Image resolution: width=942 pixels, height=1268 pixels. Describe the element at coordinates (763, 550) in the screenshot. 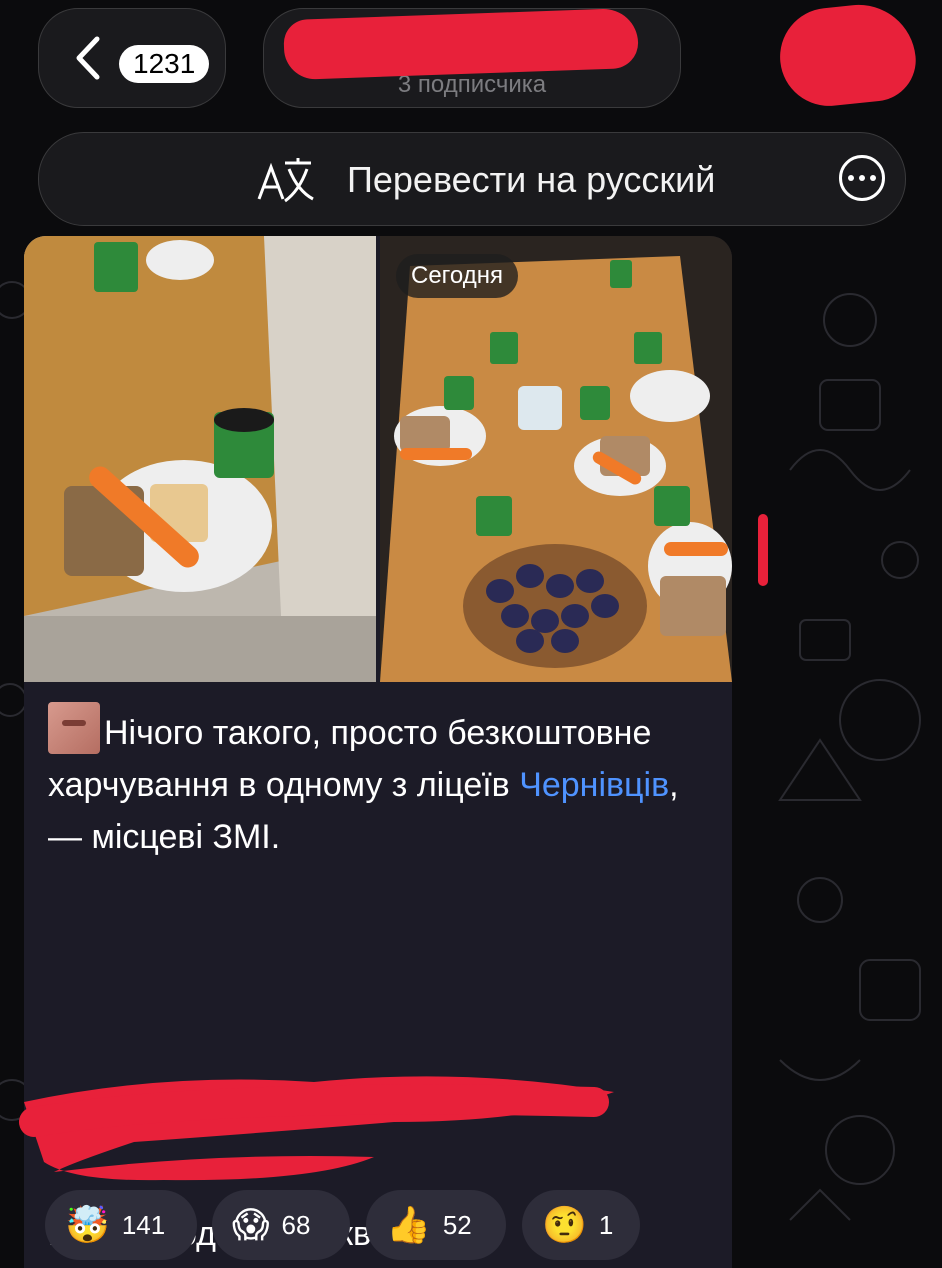

I see `scroll-indicator` at that location.